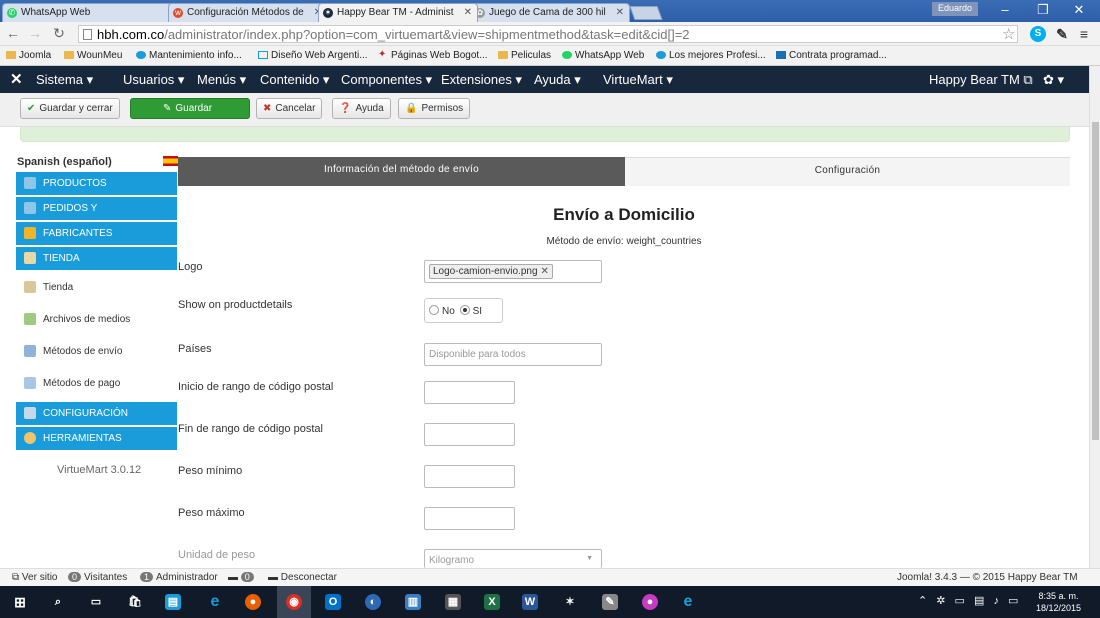  Describe the element at coordinates (94, 12) in the screenshot. I see `browser-tab-whatsapp: ✆ WhatsApp Web ✕` at that location.